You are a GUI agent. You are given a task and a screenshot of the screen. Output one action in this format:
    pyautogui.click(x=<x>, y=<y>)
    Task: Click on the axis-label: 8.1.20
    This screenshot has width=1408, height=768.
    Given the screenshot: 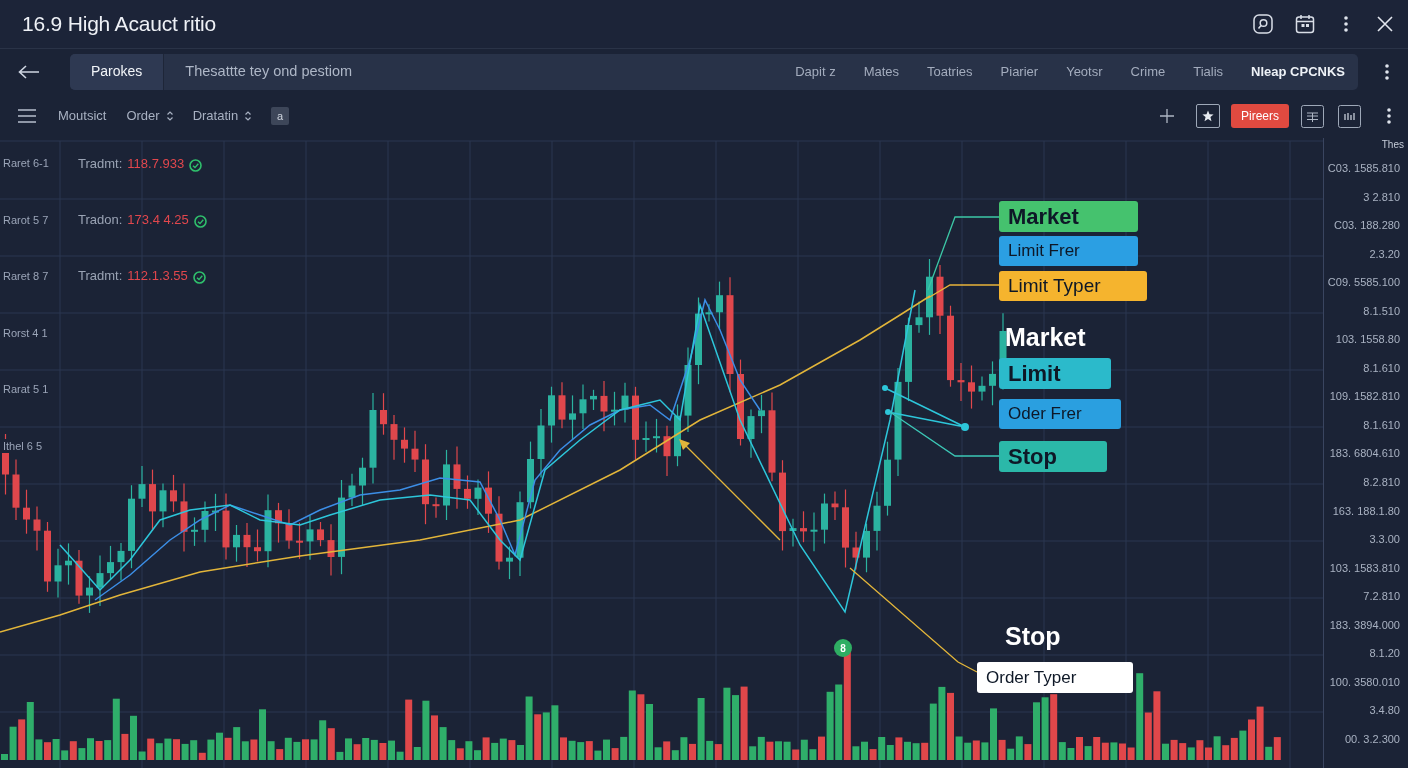 What is the action you would take?
    pyautogui.click(x=1384, y=654)
    